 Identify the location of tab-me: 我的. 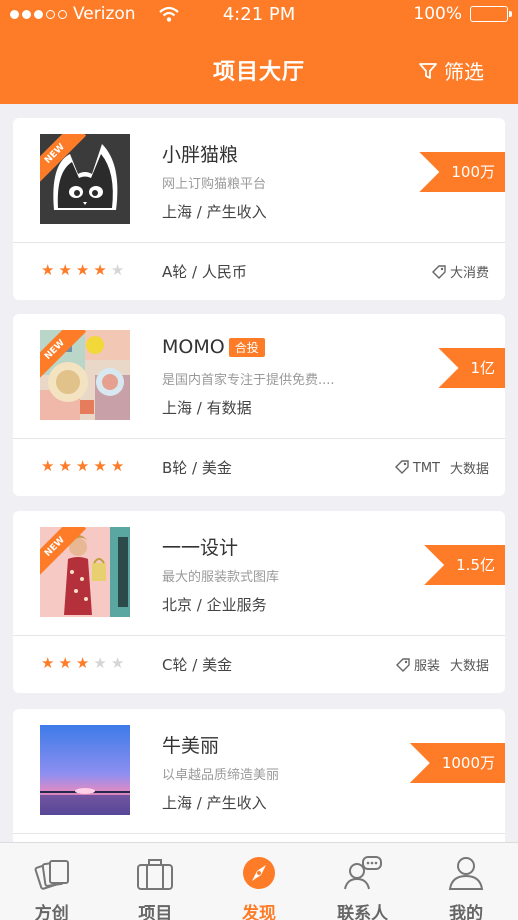
(466, 881).